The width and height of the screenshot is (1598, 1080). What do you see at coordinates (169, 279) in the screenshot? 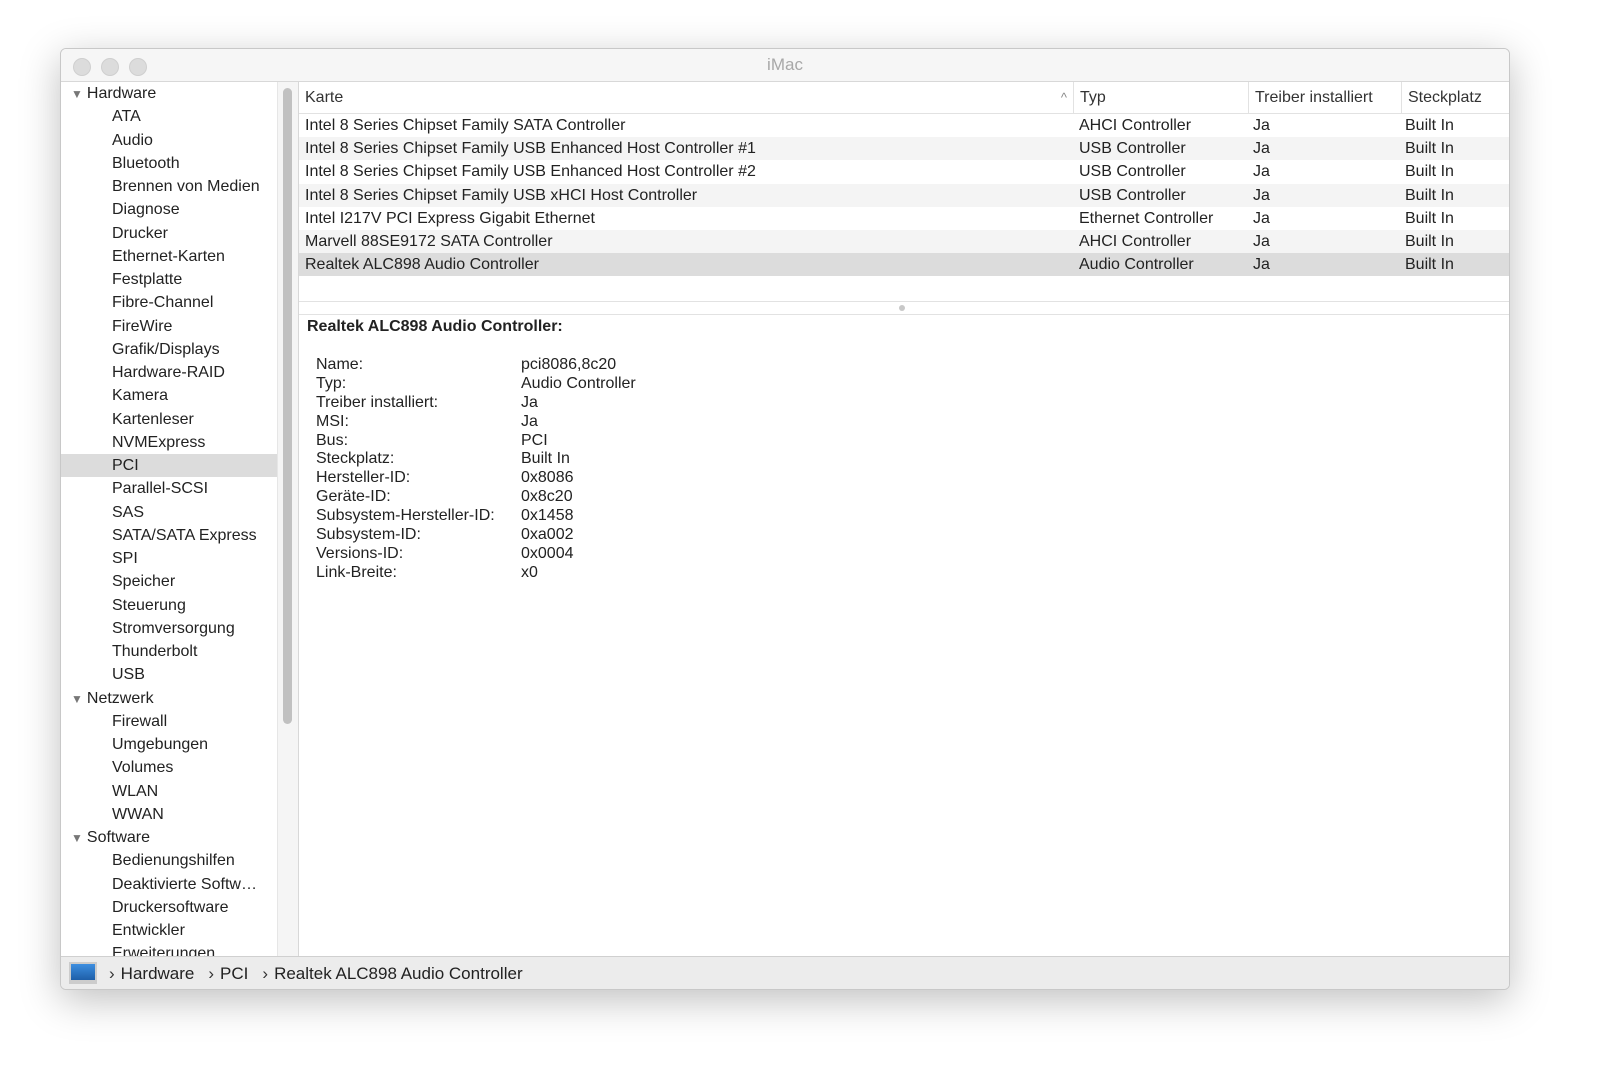
I see `sidebar-item: Festplatte` at bounding box center [169, 279].